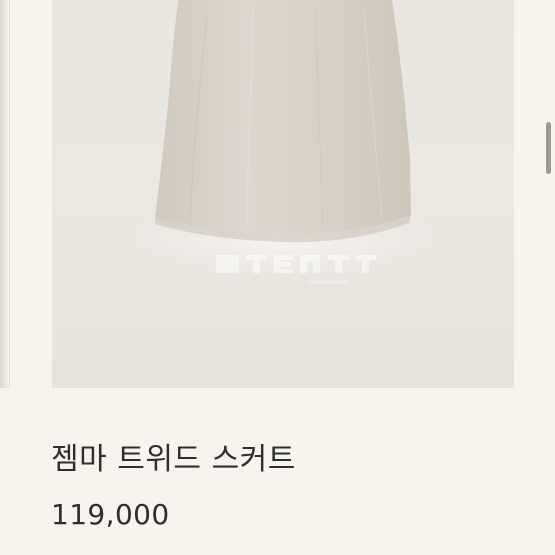 This screenshot has width=555, height=555. I want to click on previous-card-divider, so click(9, 194).